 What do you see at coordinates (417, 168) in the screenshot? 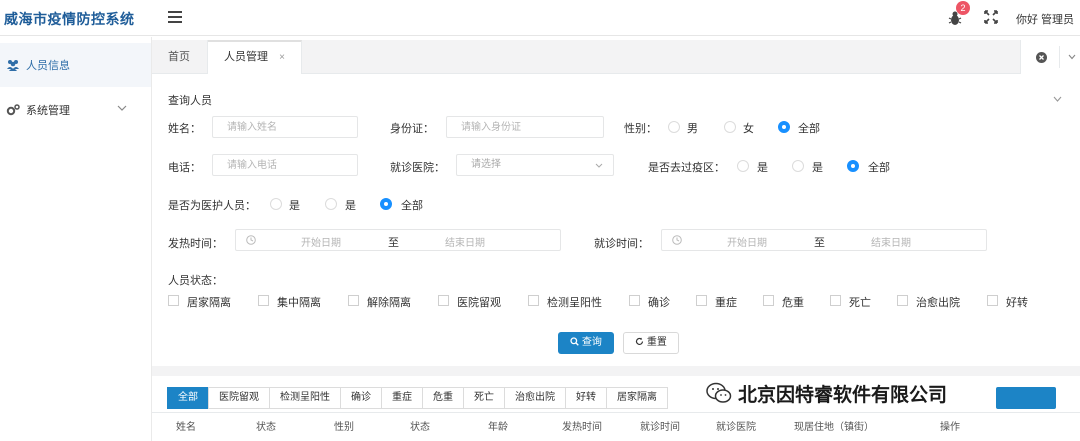
I see `hospital-label: 就诊医院：` at bounding box center [417, 168].